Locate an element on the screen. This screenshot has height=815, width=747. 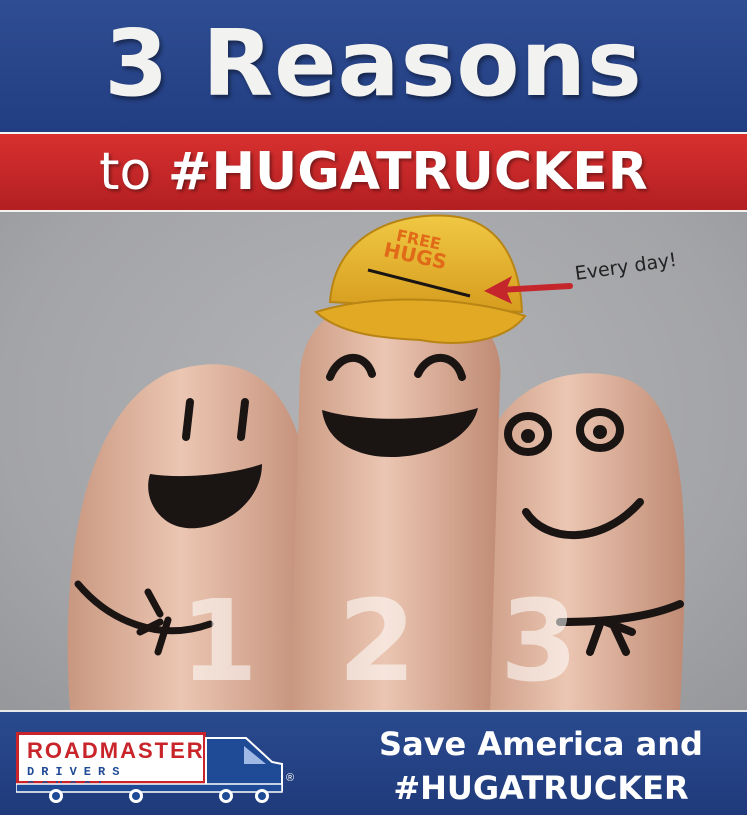
subtitle-prefix: to is located at coordinates (125, 172).